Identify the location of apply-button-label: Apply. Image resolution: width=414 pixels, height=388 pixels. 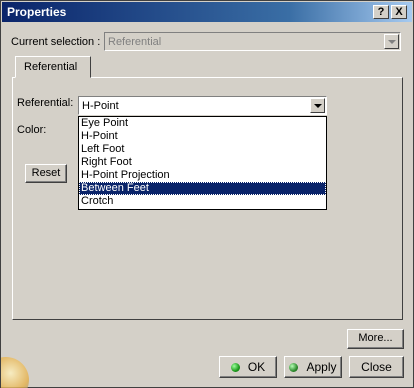
(321, 367).